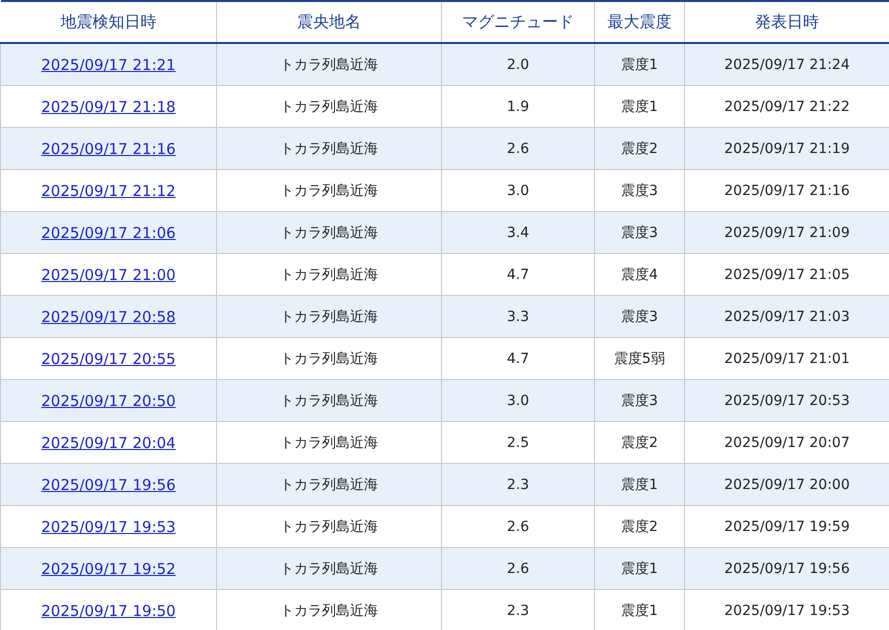  I want to click on column-header: 発表日時, so click(786, 22).